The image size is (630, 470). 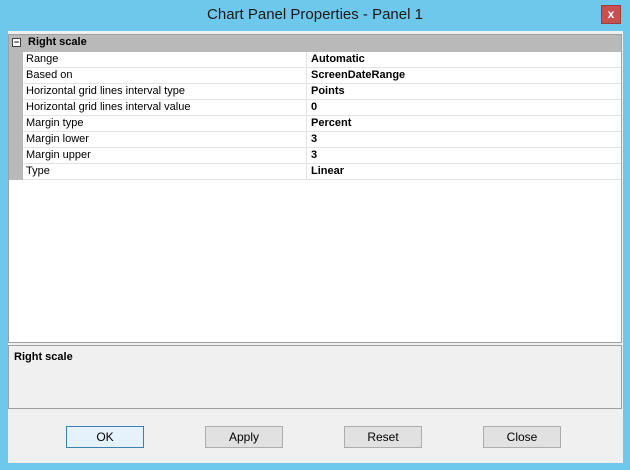 I want to click on property-name: Based on, so click(x=165, y=75).